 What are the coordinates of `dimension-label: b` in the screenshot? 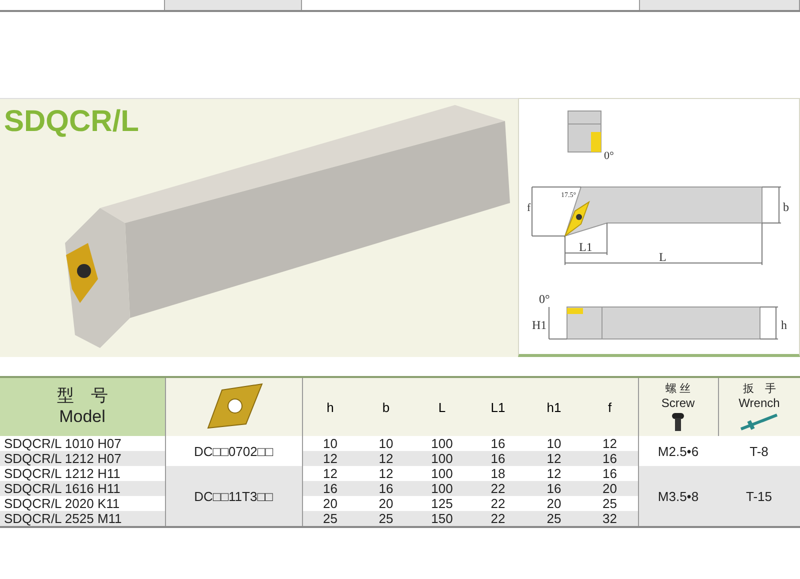 It's located at (786, 207).